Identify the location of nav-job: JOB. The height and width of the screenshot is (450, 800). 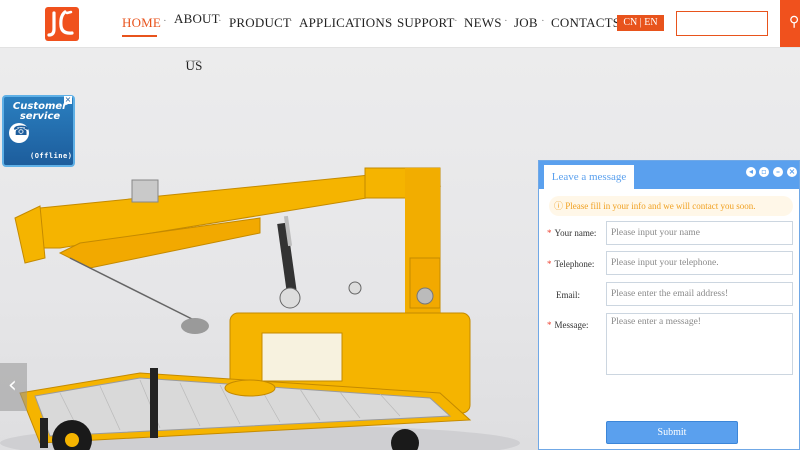
(526, 23).